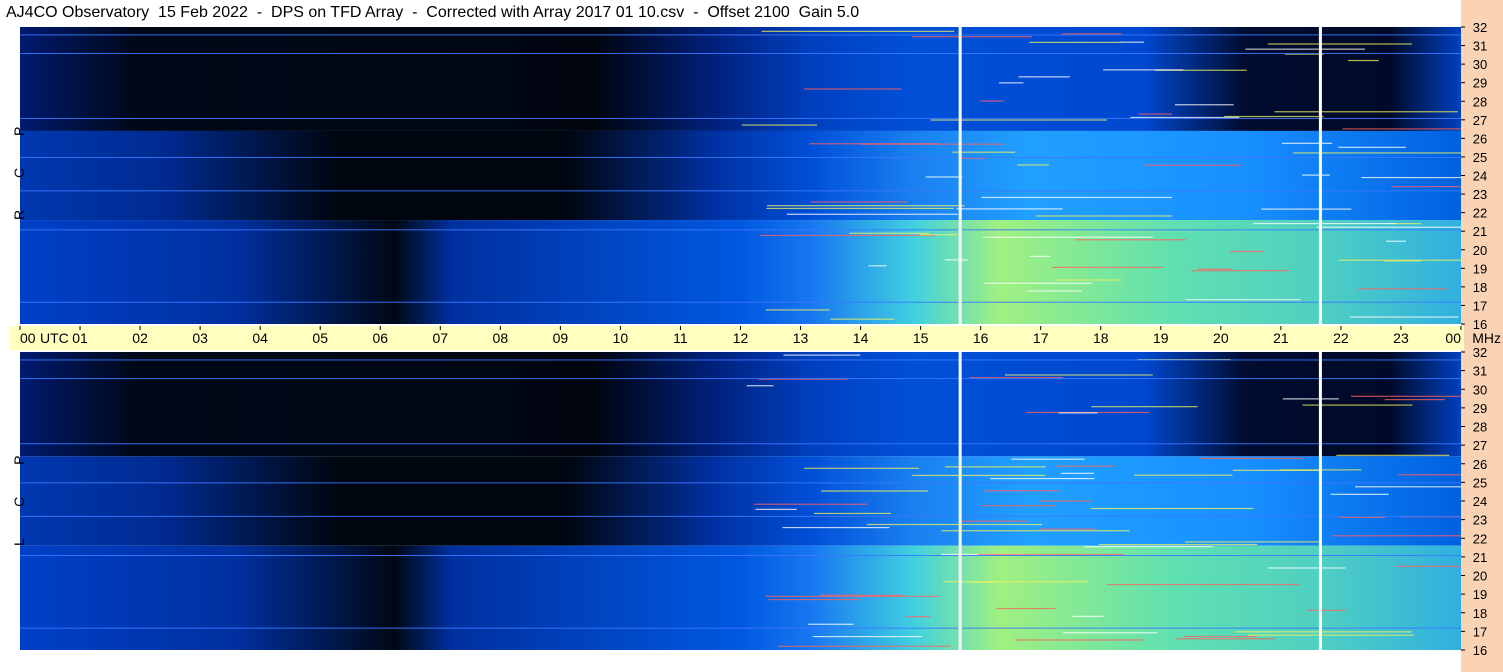  Describe the element at coordinates (441, 338) in the screenshot. I see `time-tick-label: 07` at that location.